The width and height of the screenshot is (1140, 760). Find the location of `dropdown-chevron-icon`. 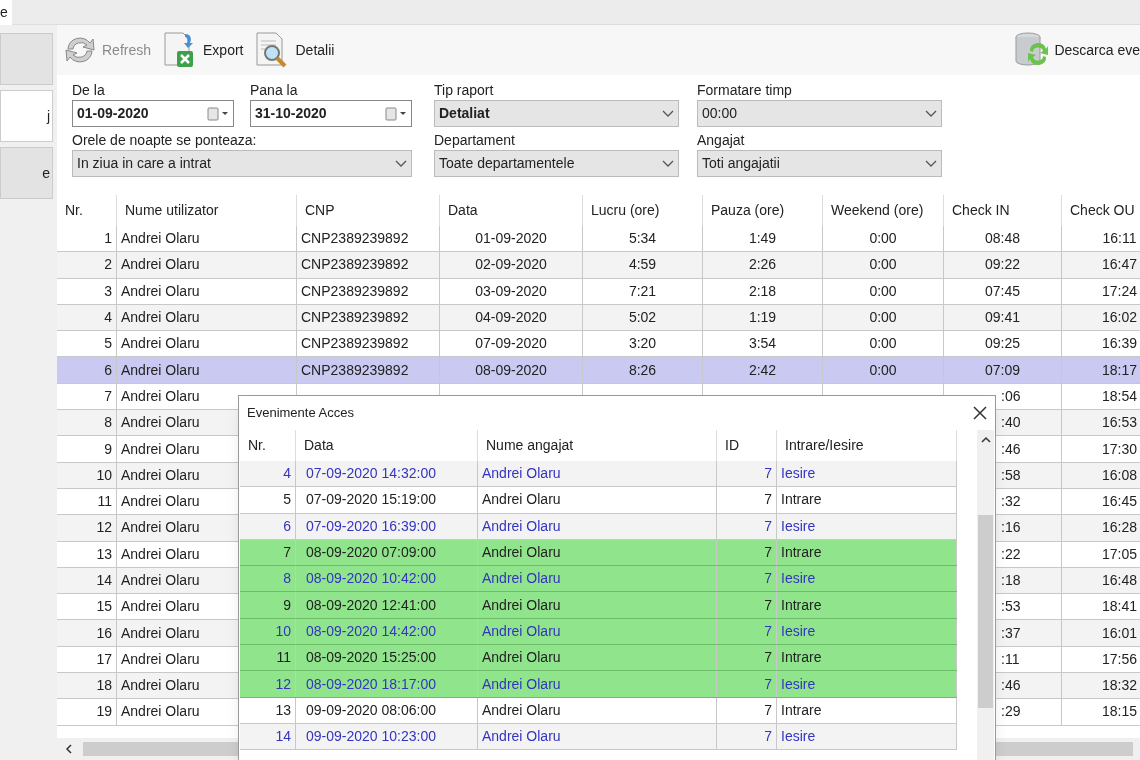

dropdown-chevron-icon is located at coordinates (931, 113).